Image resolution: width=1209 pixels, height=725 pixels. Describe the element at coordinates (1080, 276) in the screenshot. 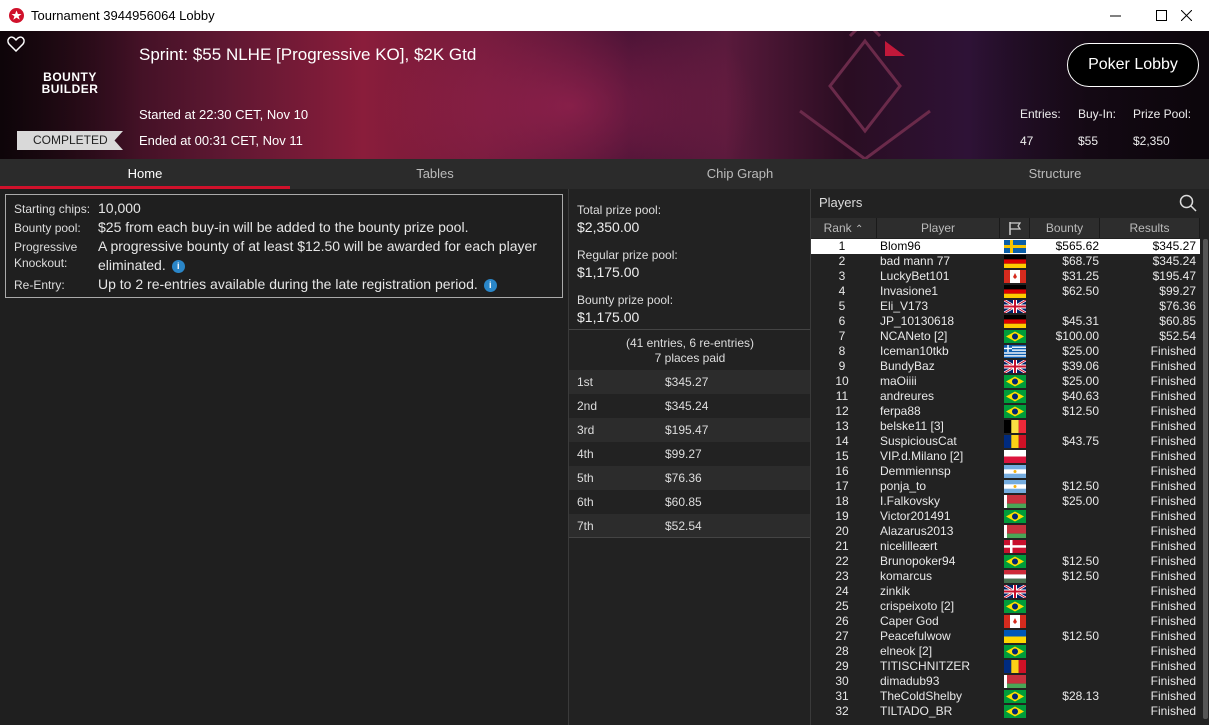

I see `player-bounty: $31.25` at that location.